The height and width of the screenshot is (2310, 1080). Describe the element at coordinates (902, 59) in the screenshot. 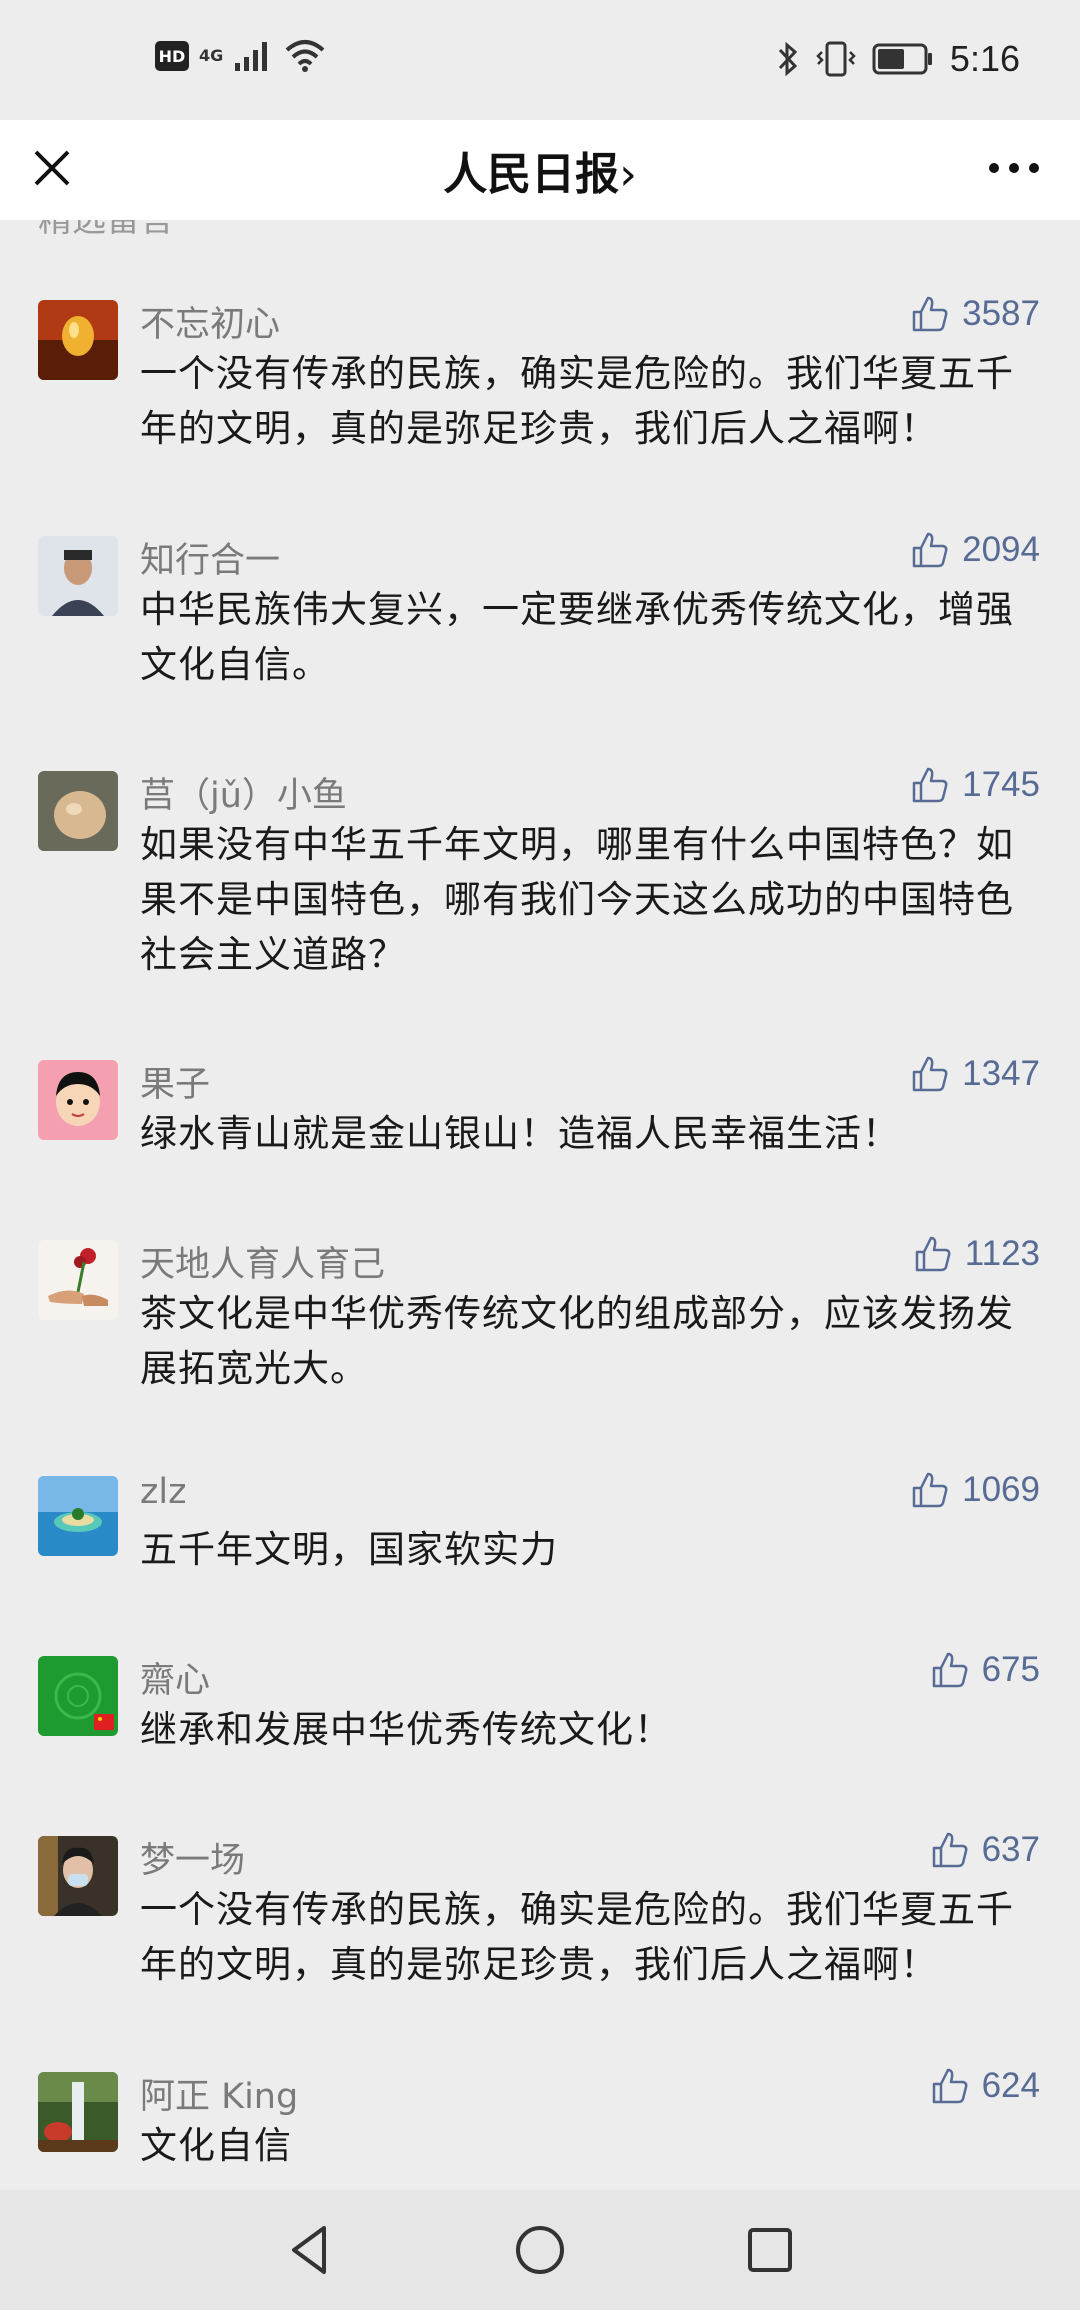

I see `battery-icon` at that location.